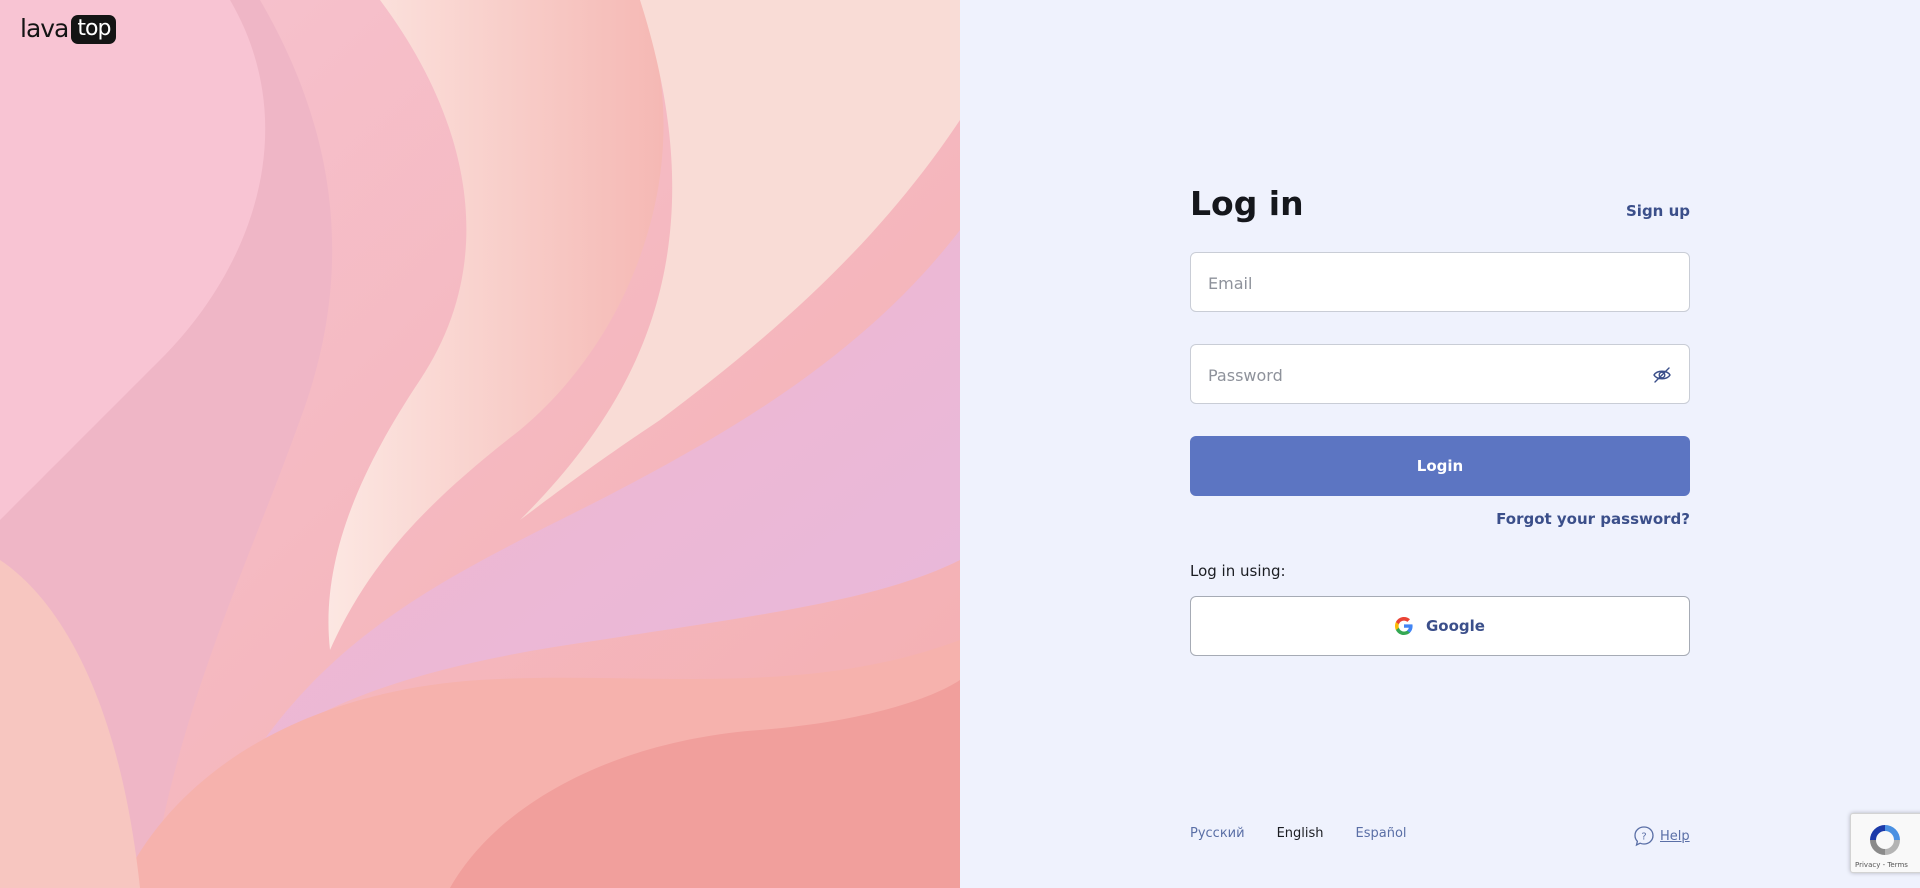 Image resolution: width=1920 pixels, height=888 pixels. I want to click on recaptcha-footer-text: Privacy - Terms, so click(1881, 865).